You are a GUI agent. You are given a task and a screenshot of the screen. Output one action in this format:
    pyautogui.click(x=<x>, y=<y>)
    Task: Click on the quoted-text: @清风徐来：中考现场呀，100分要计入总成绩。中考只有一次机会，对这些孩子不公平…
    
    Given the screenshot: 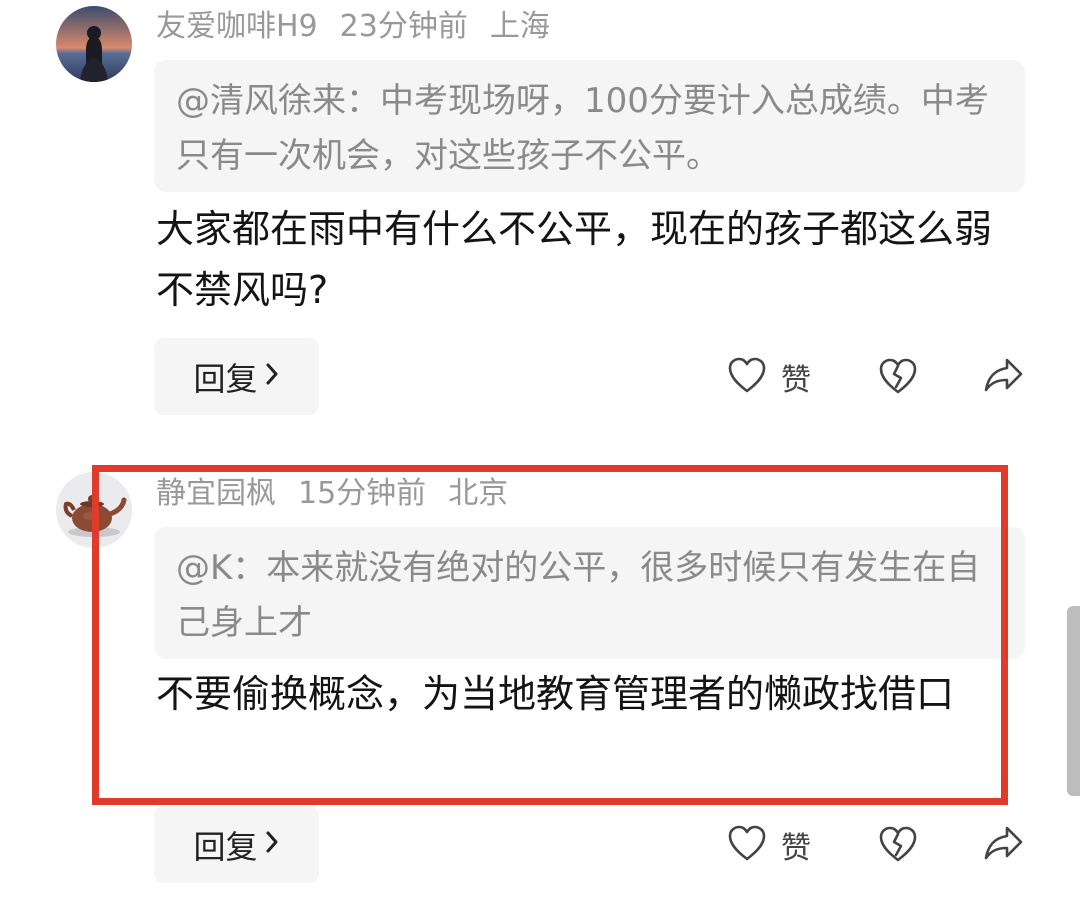 What is the action you would take?
    pyautogui.click(x=582, y=128)
    